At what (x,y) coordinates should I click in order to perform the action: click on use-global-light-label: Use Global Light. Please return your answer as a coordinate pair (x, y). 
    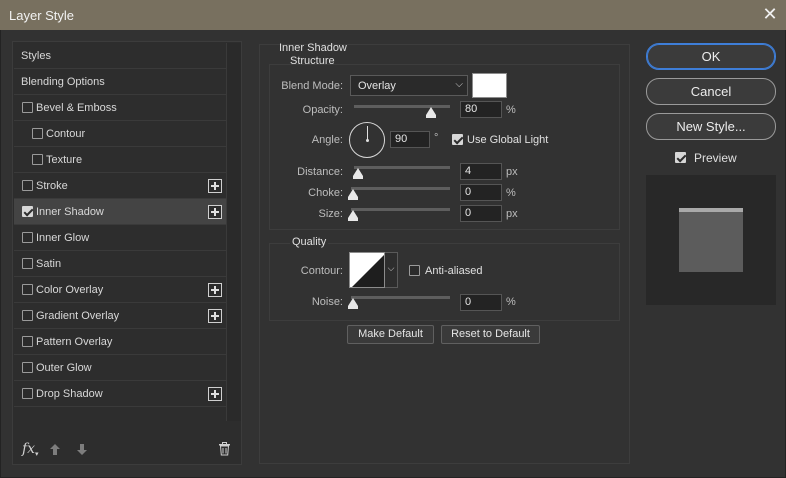
    Looking at the image, I should click on (508, 140).